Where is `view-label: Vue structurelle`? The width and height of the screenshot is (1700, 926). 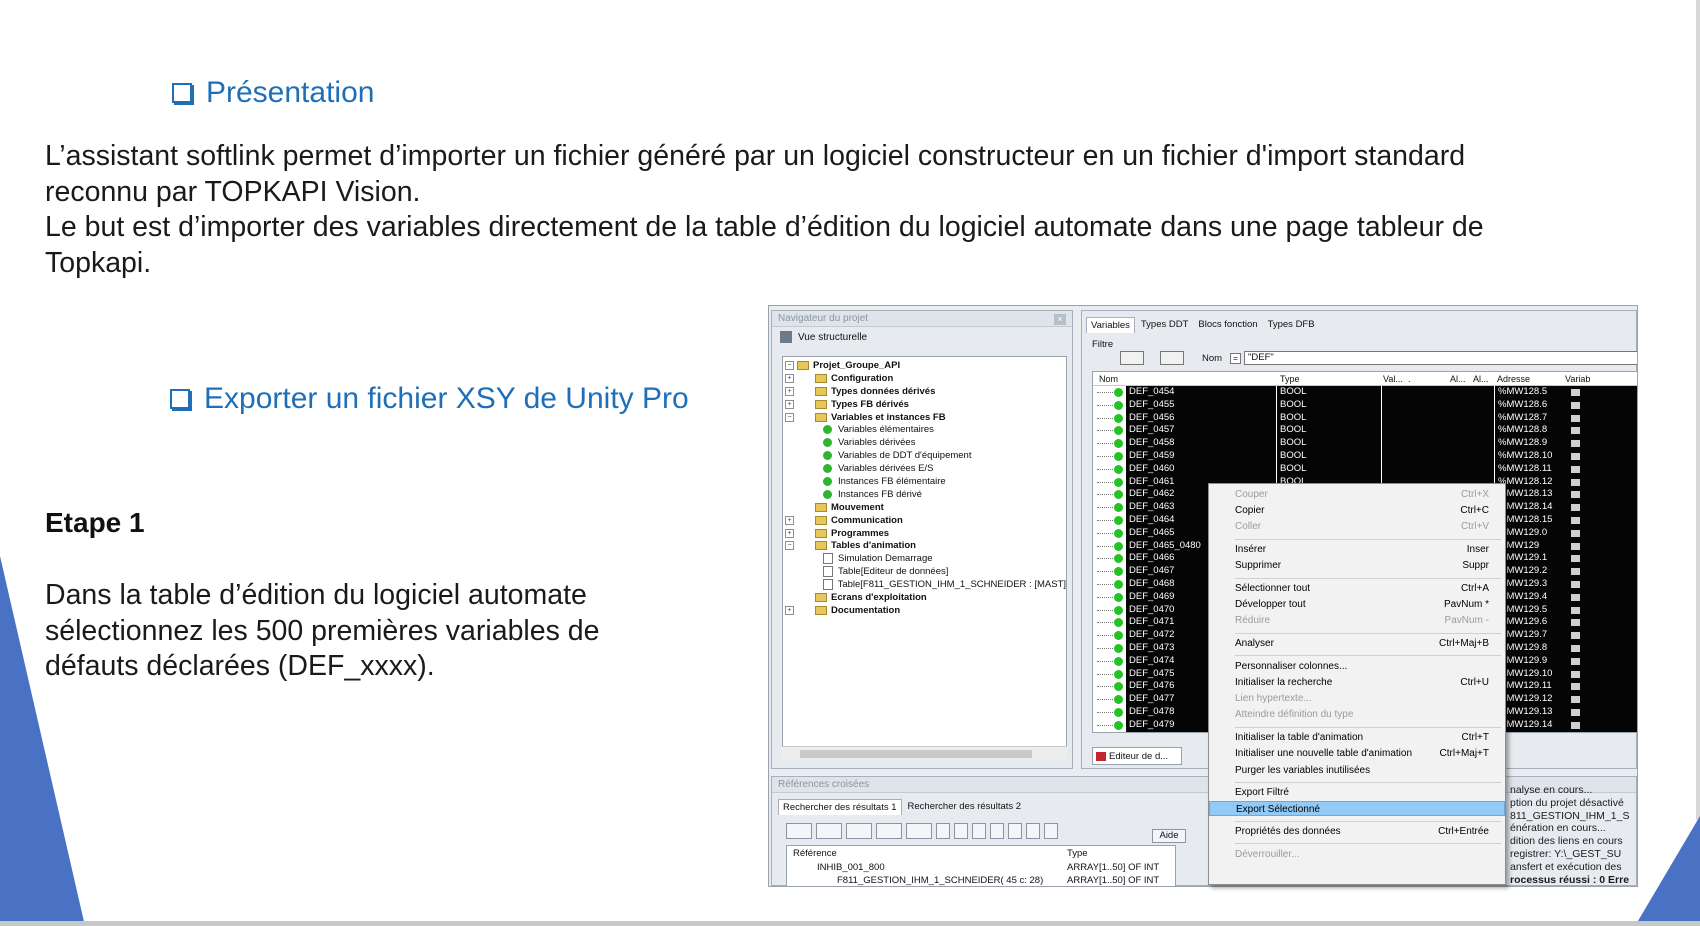
view-label: Vue structurelle is located at coordinates (832, 337).